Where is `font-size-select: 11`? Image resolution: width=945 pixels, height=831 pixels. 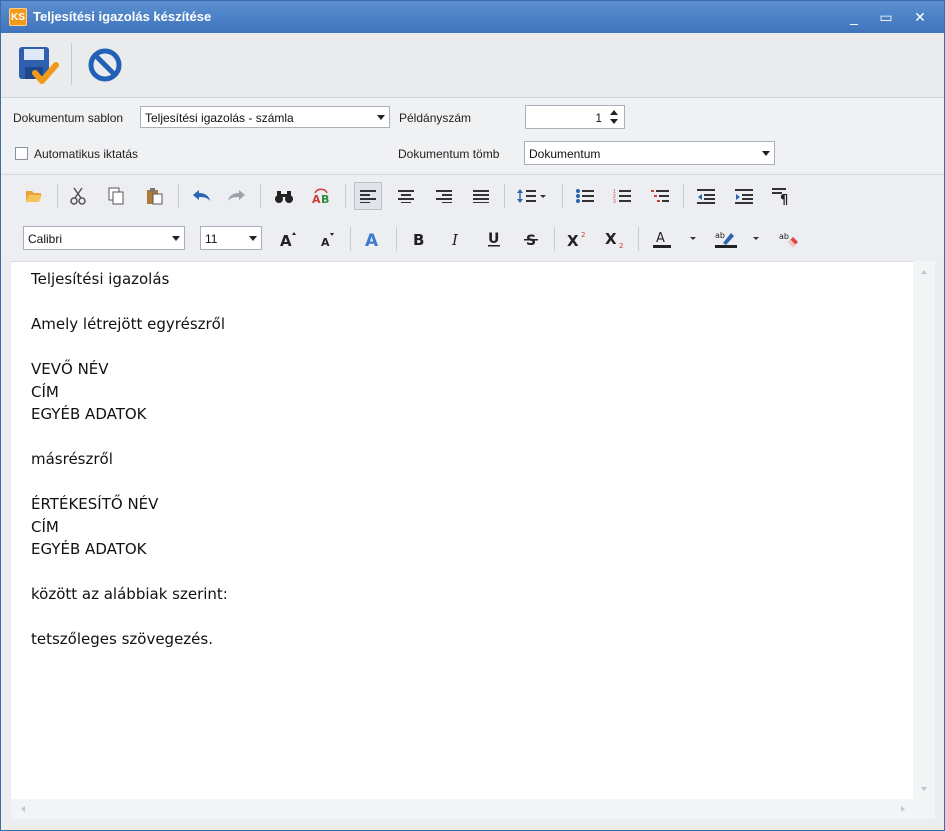 font-size-select: 11 is located at coordinates (231, 238).